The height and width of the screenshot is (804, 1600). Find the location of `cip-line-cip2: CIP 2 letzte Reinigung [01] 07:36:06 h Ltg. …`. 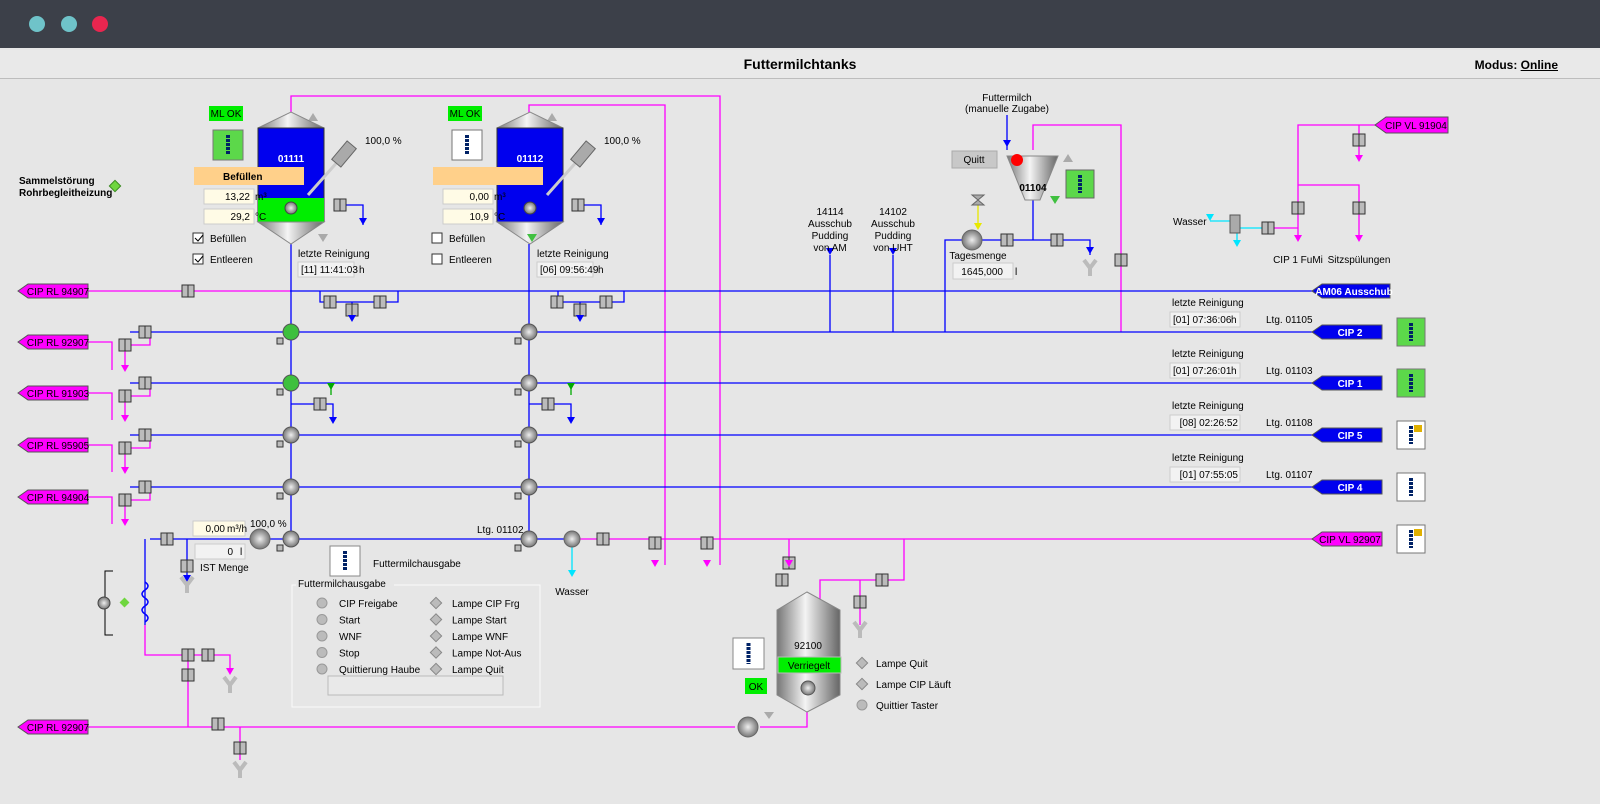

cip-line-cip2: CIP 2 letzte Reinigung [01] 07:36:06 h Ltg. … is located at coordinates (1297, 322).